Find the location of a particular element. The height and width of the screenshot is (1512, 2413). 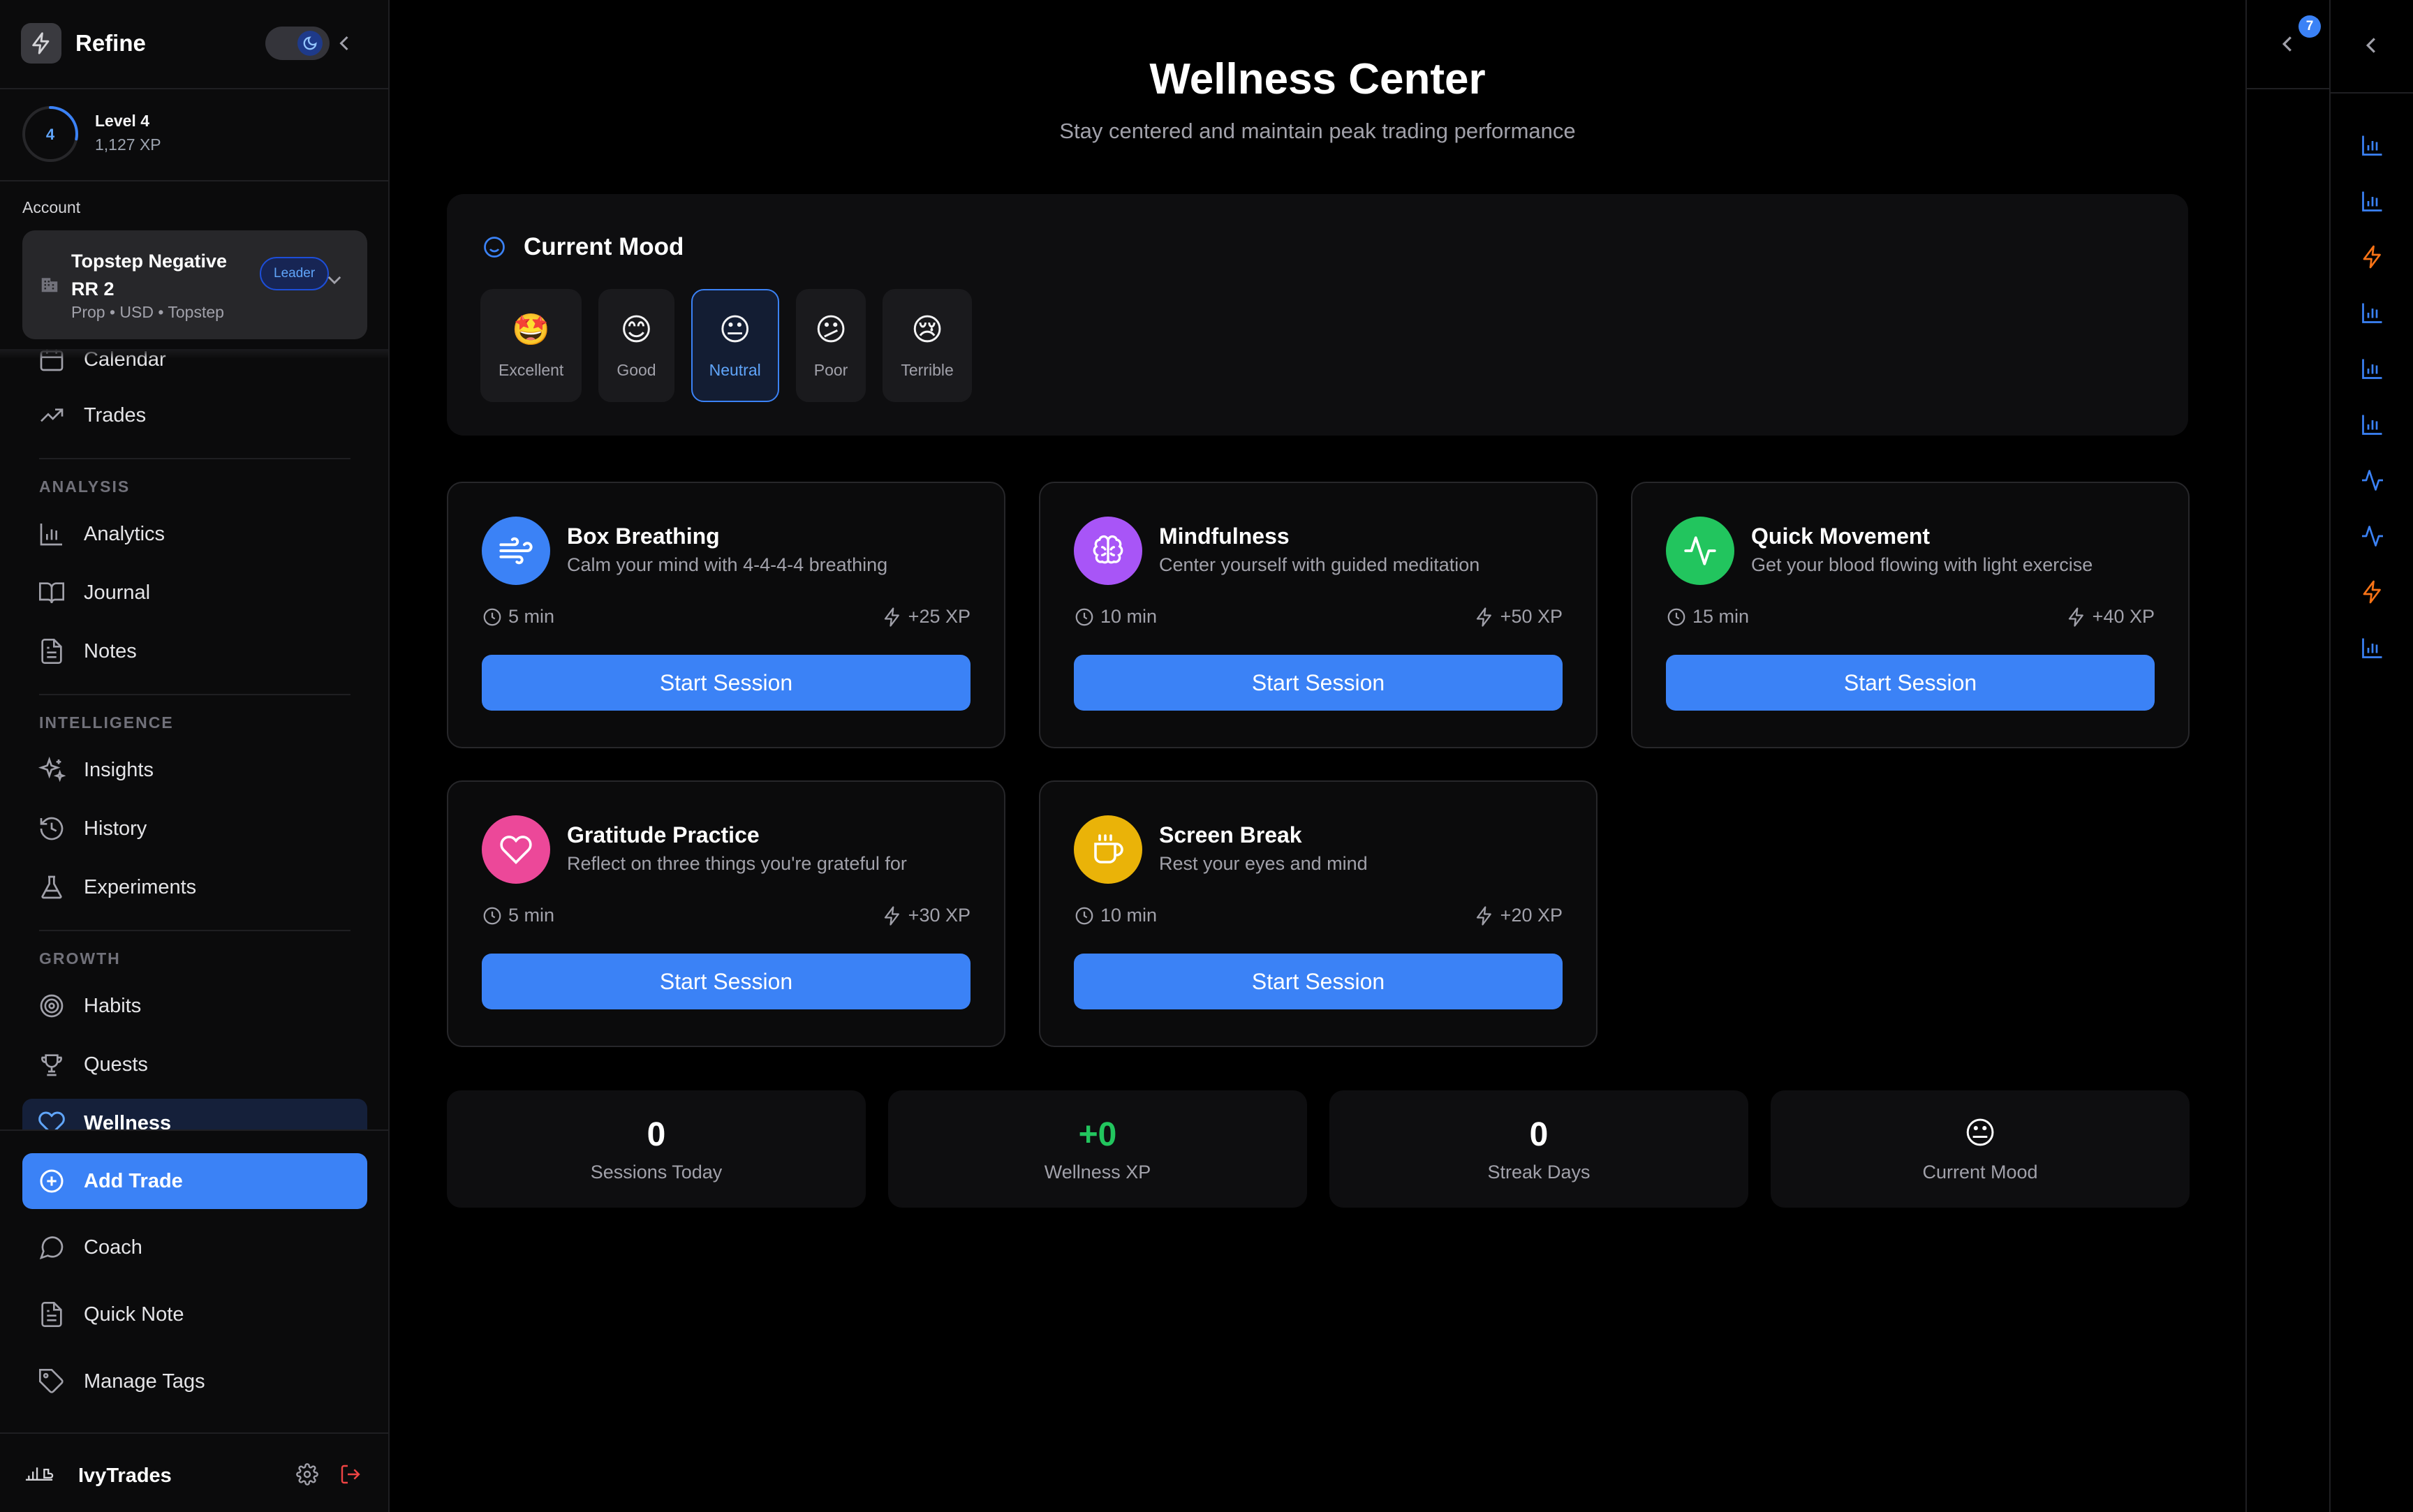

mood-excellent-button: 🤩 Excellent is located at coordinates (531, 345).